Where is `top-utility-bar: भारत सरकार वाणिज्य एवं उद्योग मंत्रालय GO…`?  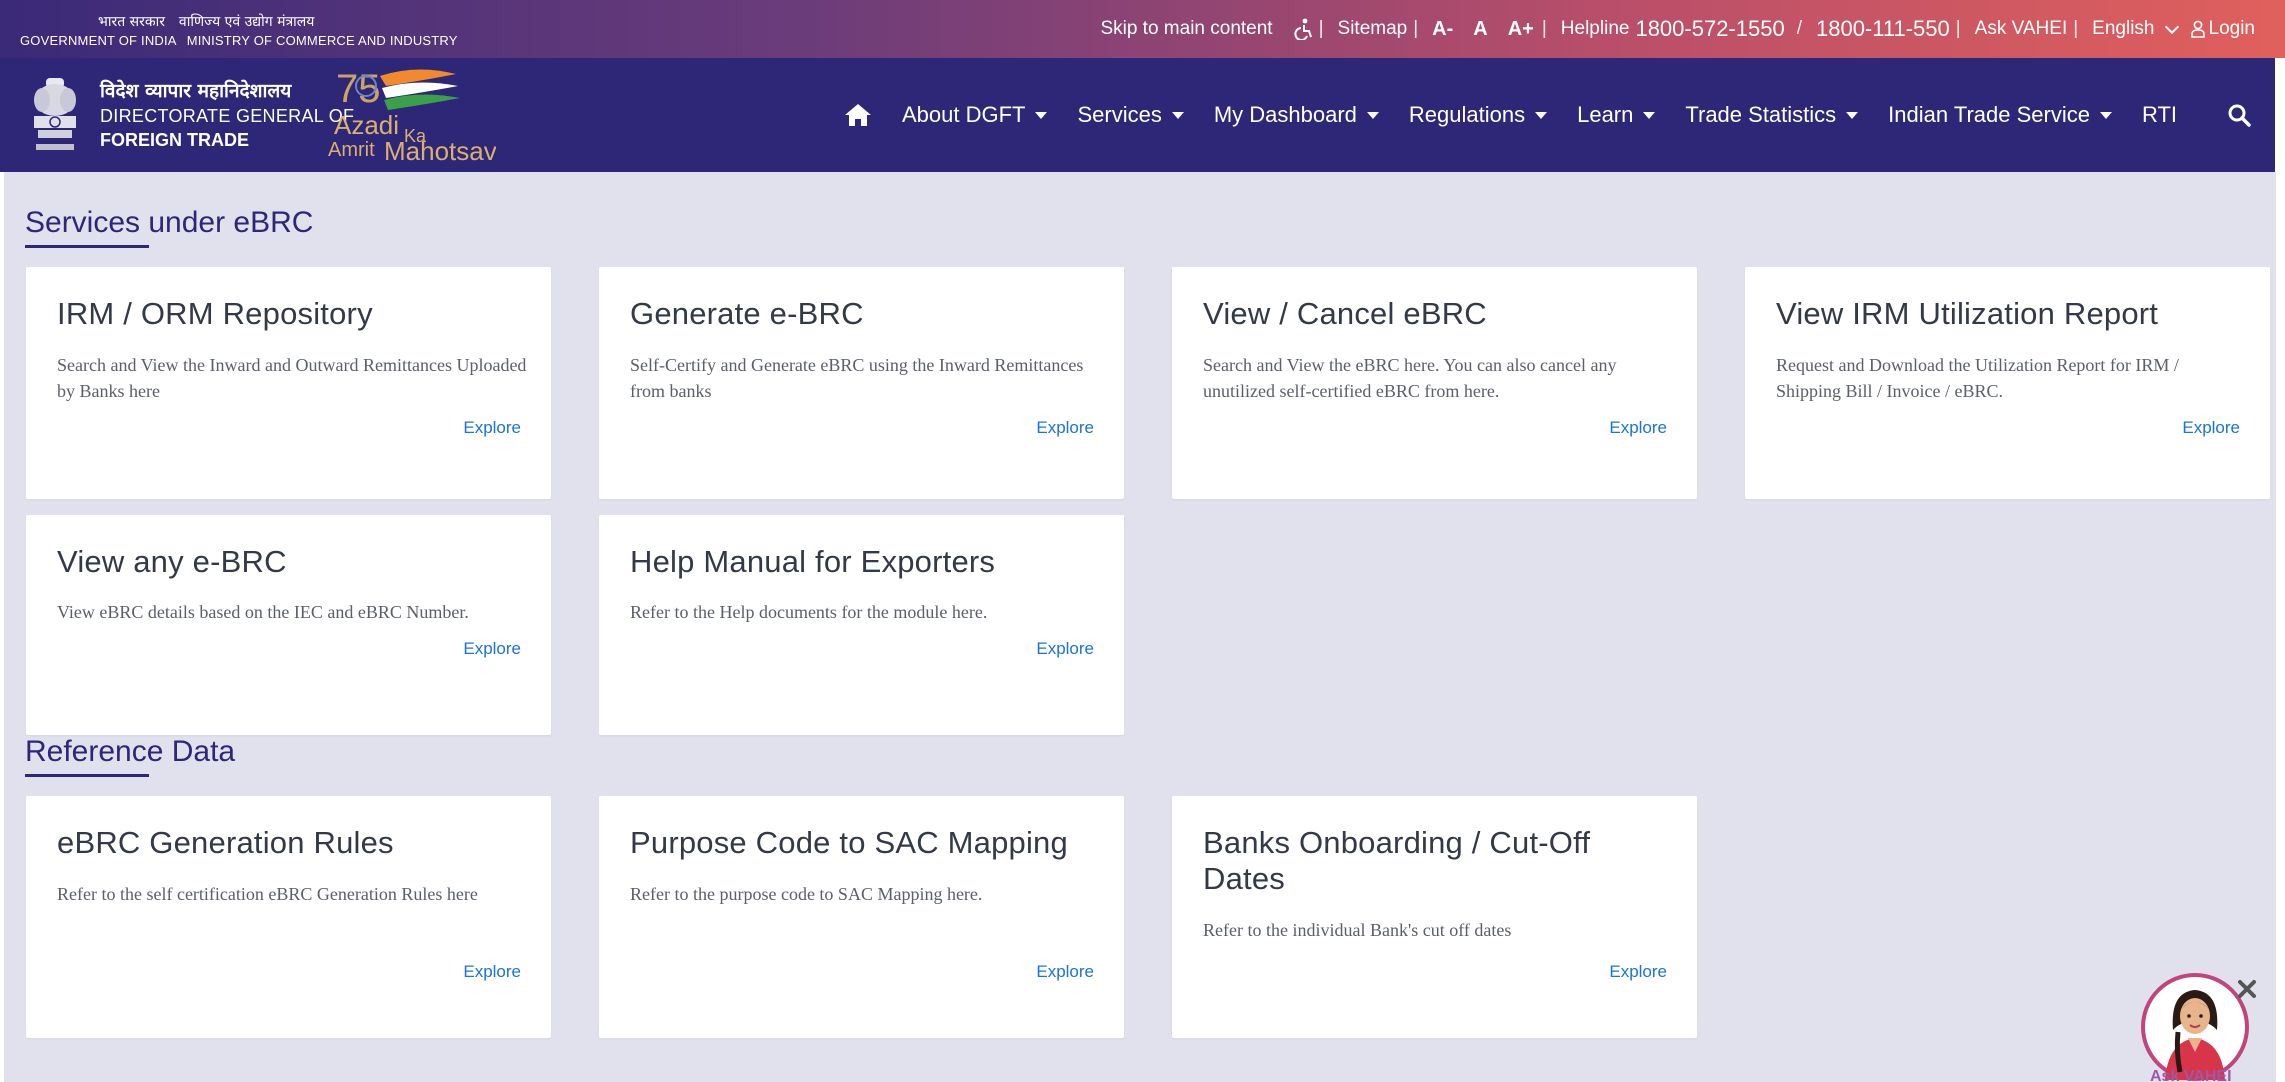
top-utility-bar: भारत सरकार वाणिज्य एवं उद्योग मंत्रालय GO… is located at coordinates (1142, 29).